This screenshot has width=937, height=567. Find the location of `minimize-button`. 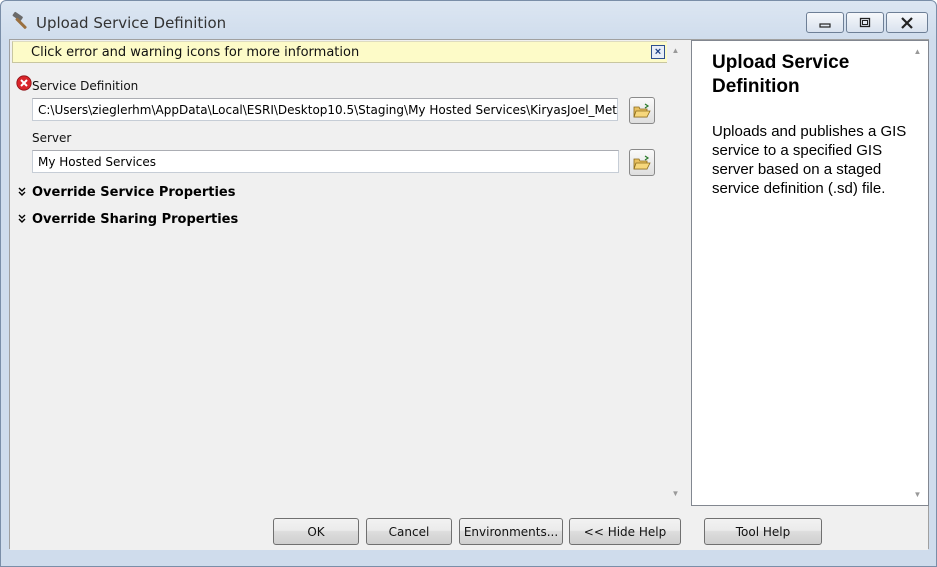

minimize-button is located at coordinates (825, 22).